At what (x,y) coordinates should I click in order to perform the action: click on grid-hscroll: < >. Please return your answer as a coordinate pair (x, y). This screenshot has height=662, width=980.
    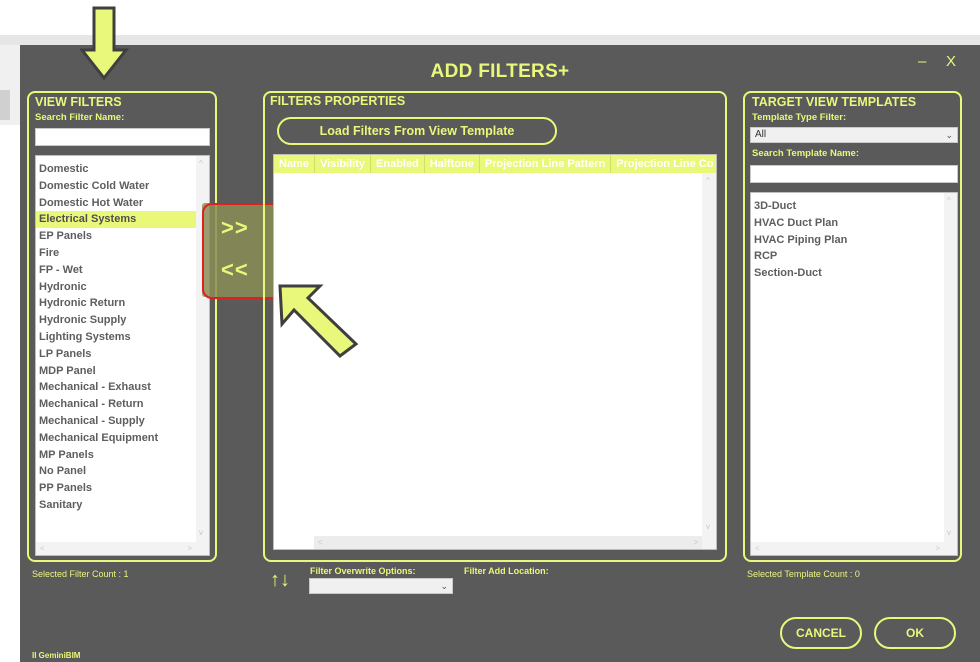
    Looking at the image, I should click on (508, 542).